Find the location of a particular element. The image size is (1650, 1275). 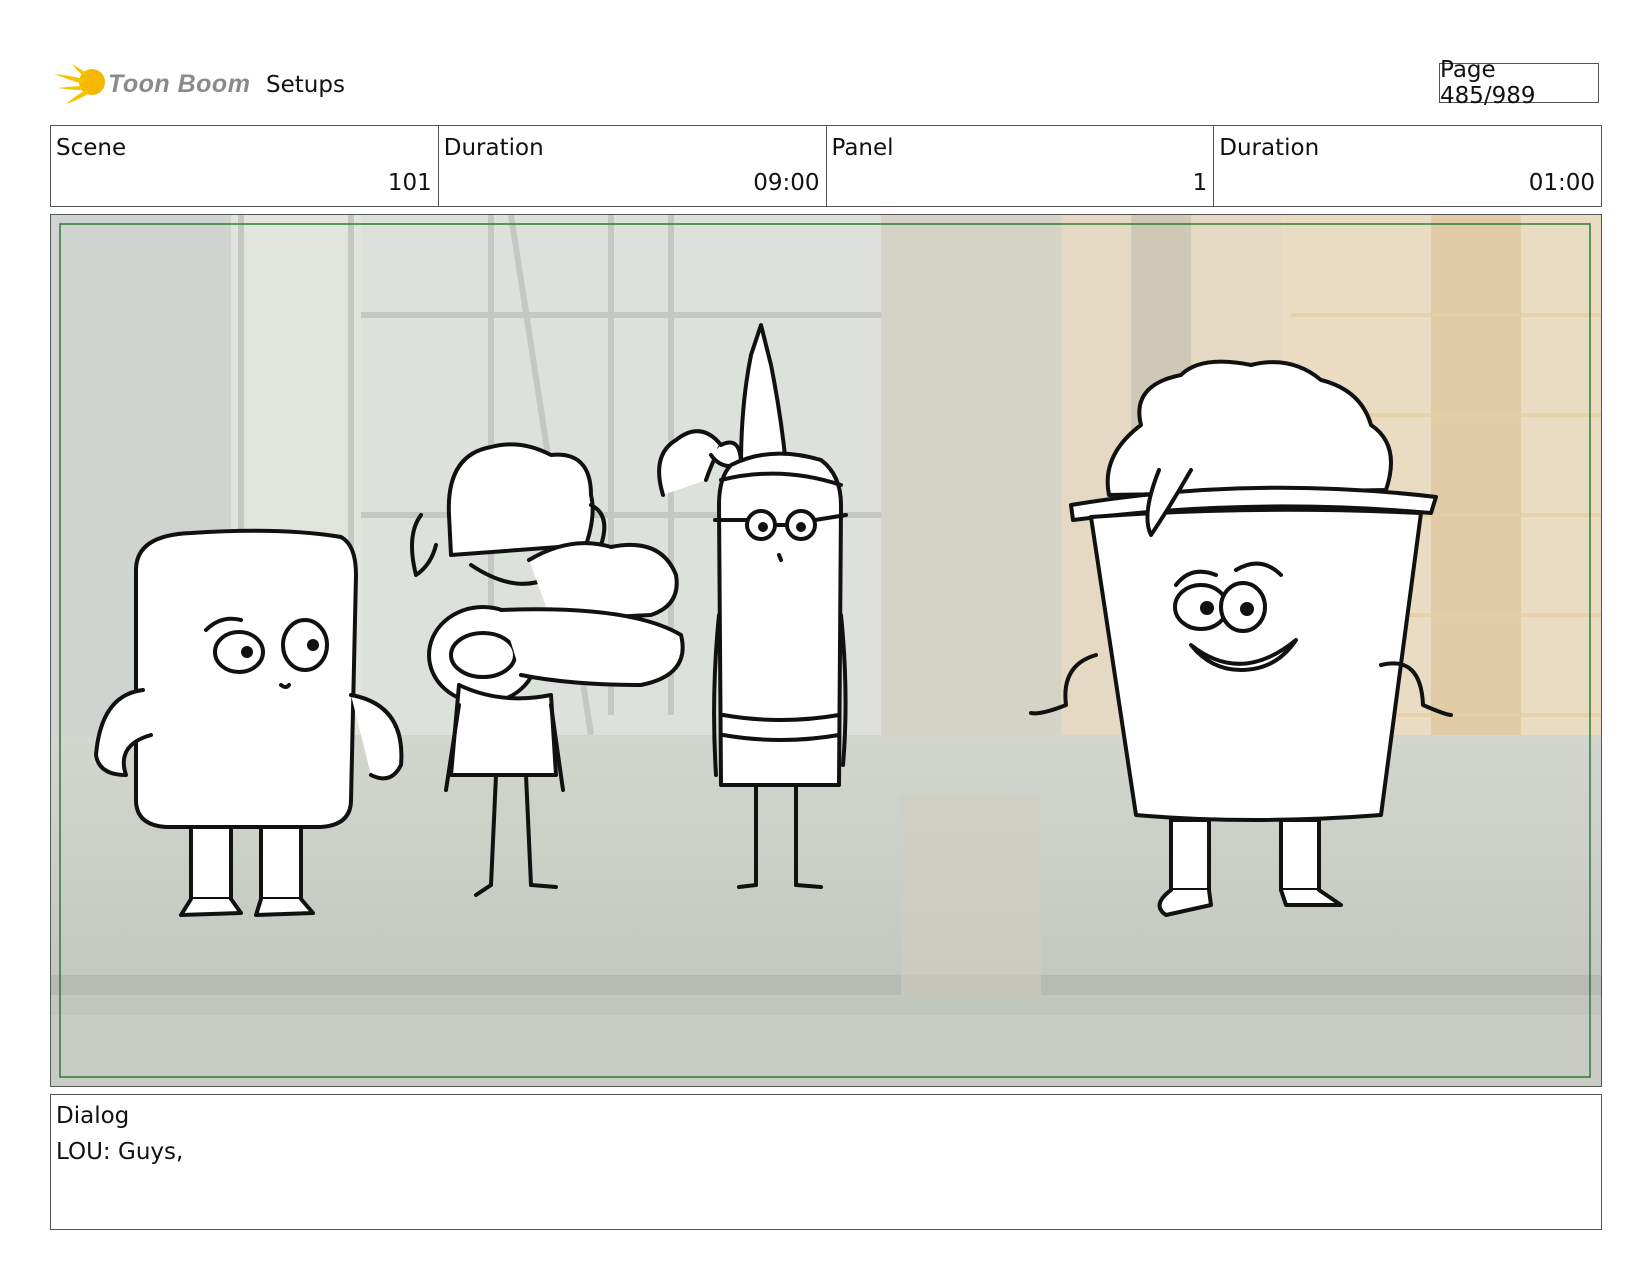

scene-duration-label: Duration is located at coordinates (493, 148).